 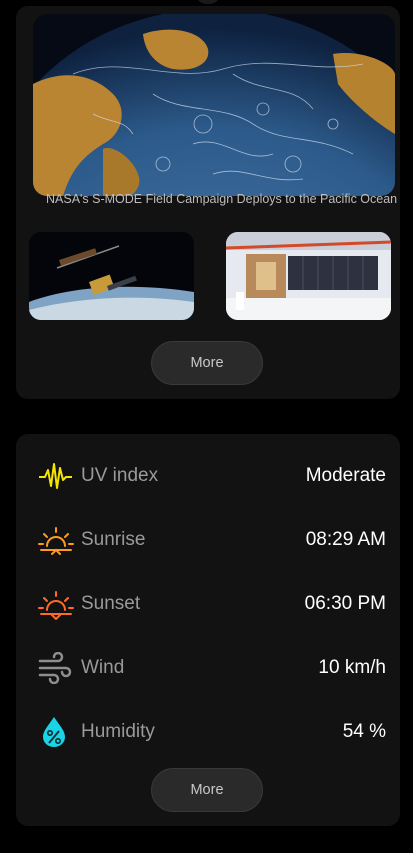 What do you see at coordinates (345, 539) in the screenshot?
I see `sunrise-value: 08:29 AM` at bounding box center [345, 539].